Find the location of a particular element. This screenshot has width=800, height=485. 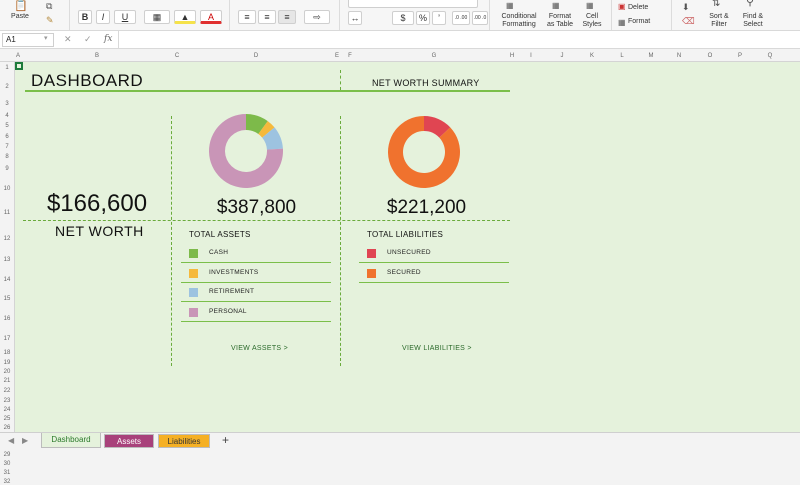

title-divider is located at coordinates (340, 80).